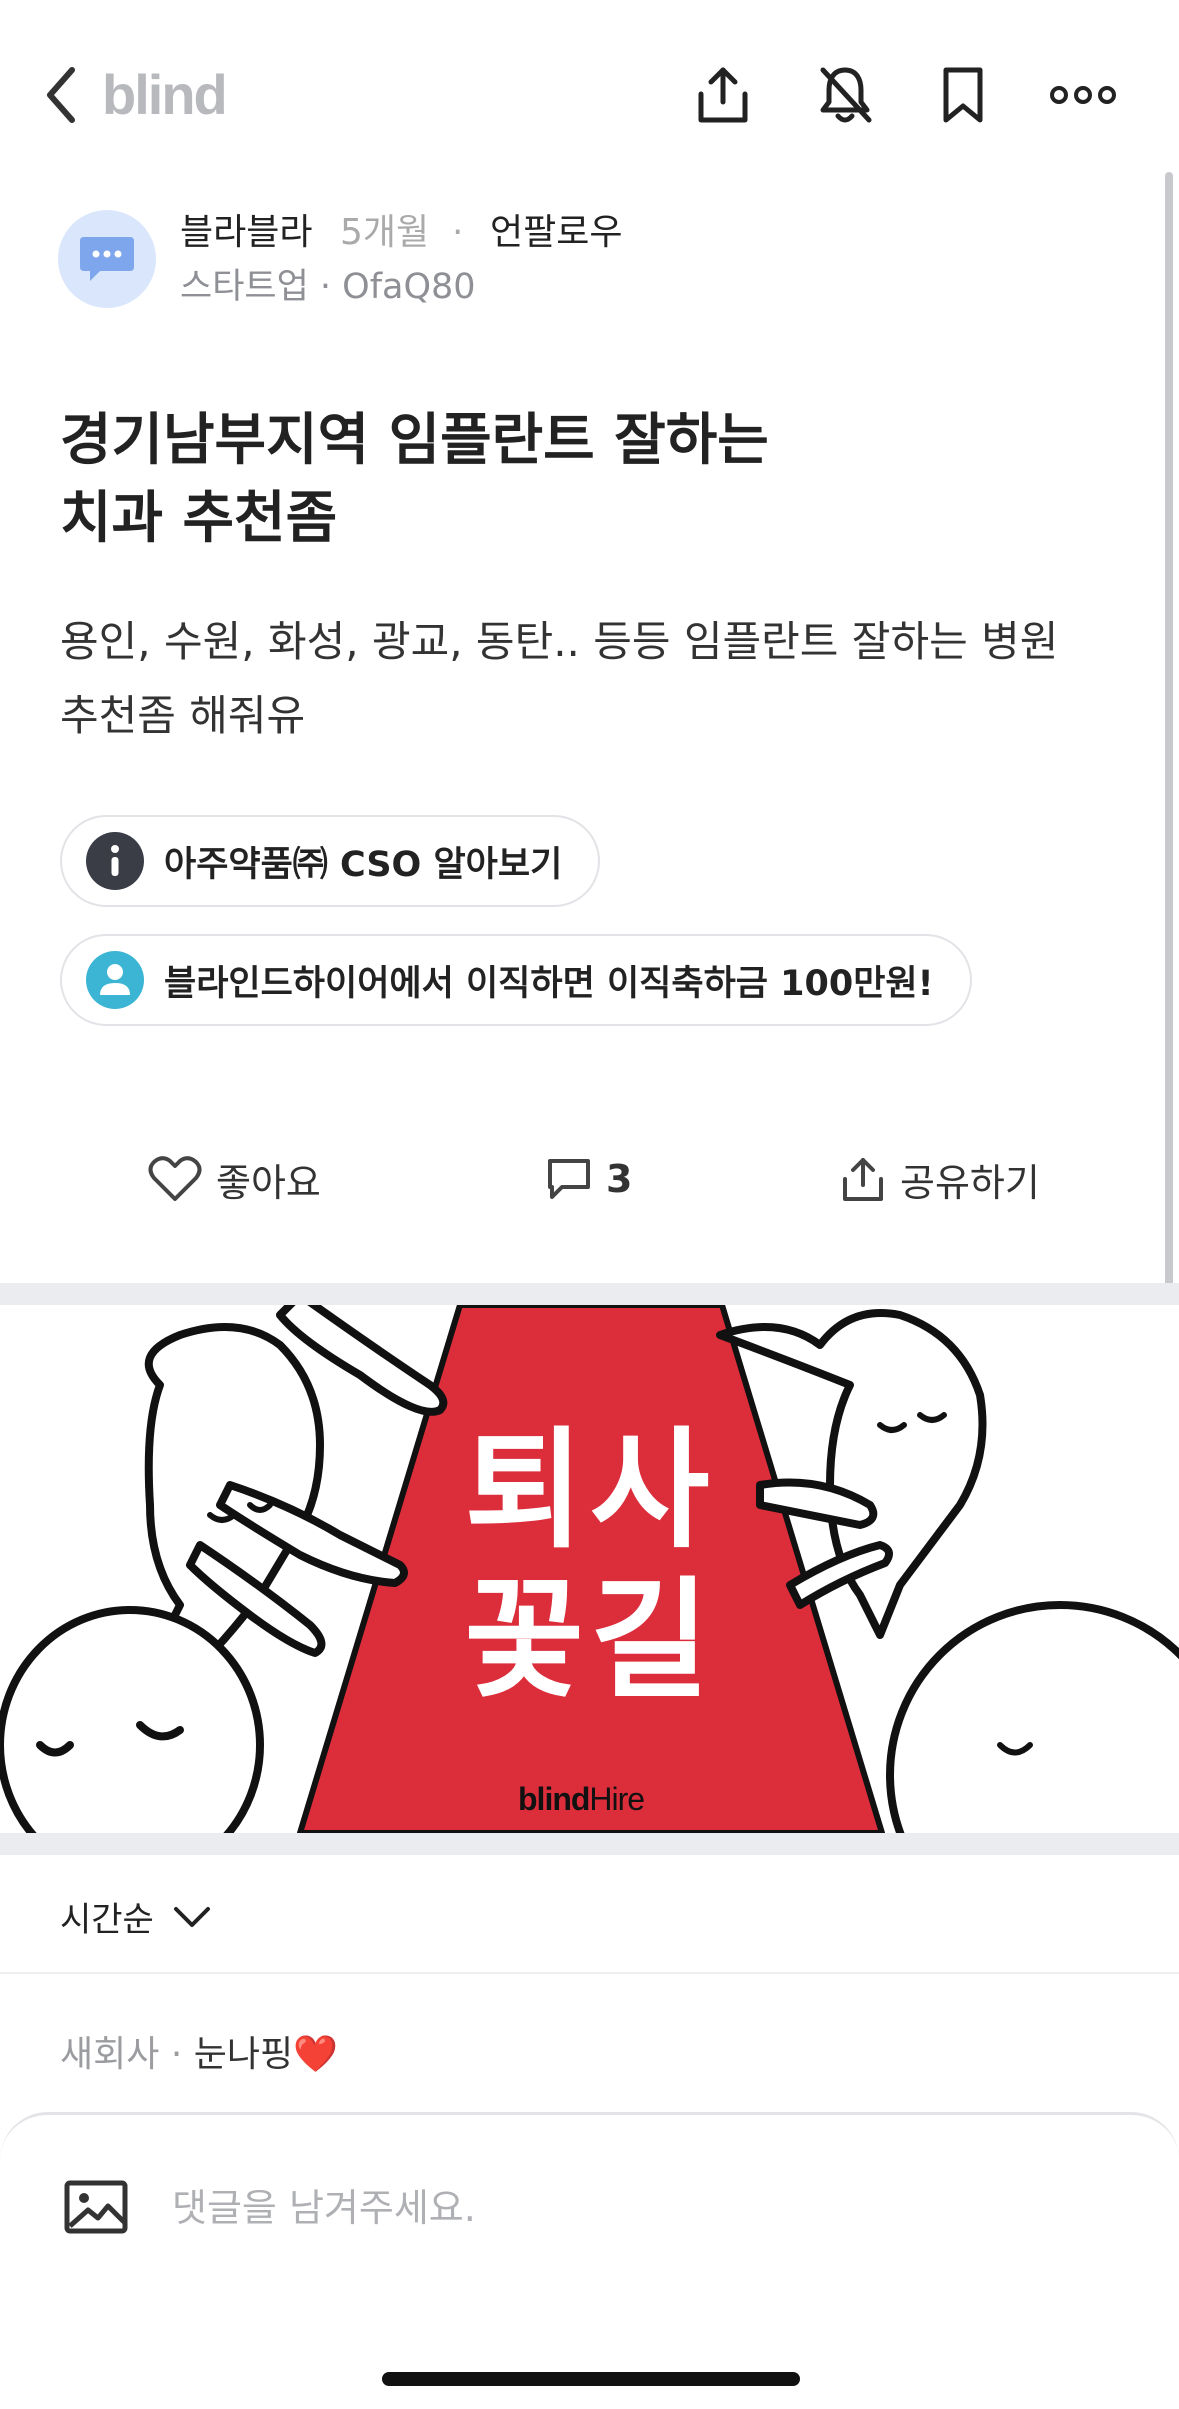 Image resolution: width=1179 pixels, height=2409 pixels. I want to click on like-button: 좋아요, so click(234, 1179).